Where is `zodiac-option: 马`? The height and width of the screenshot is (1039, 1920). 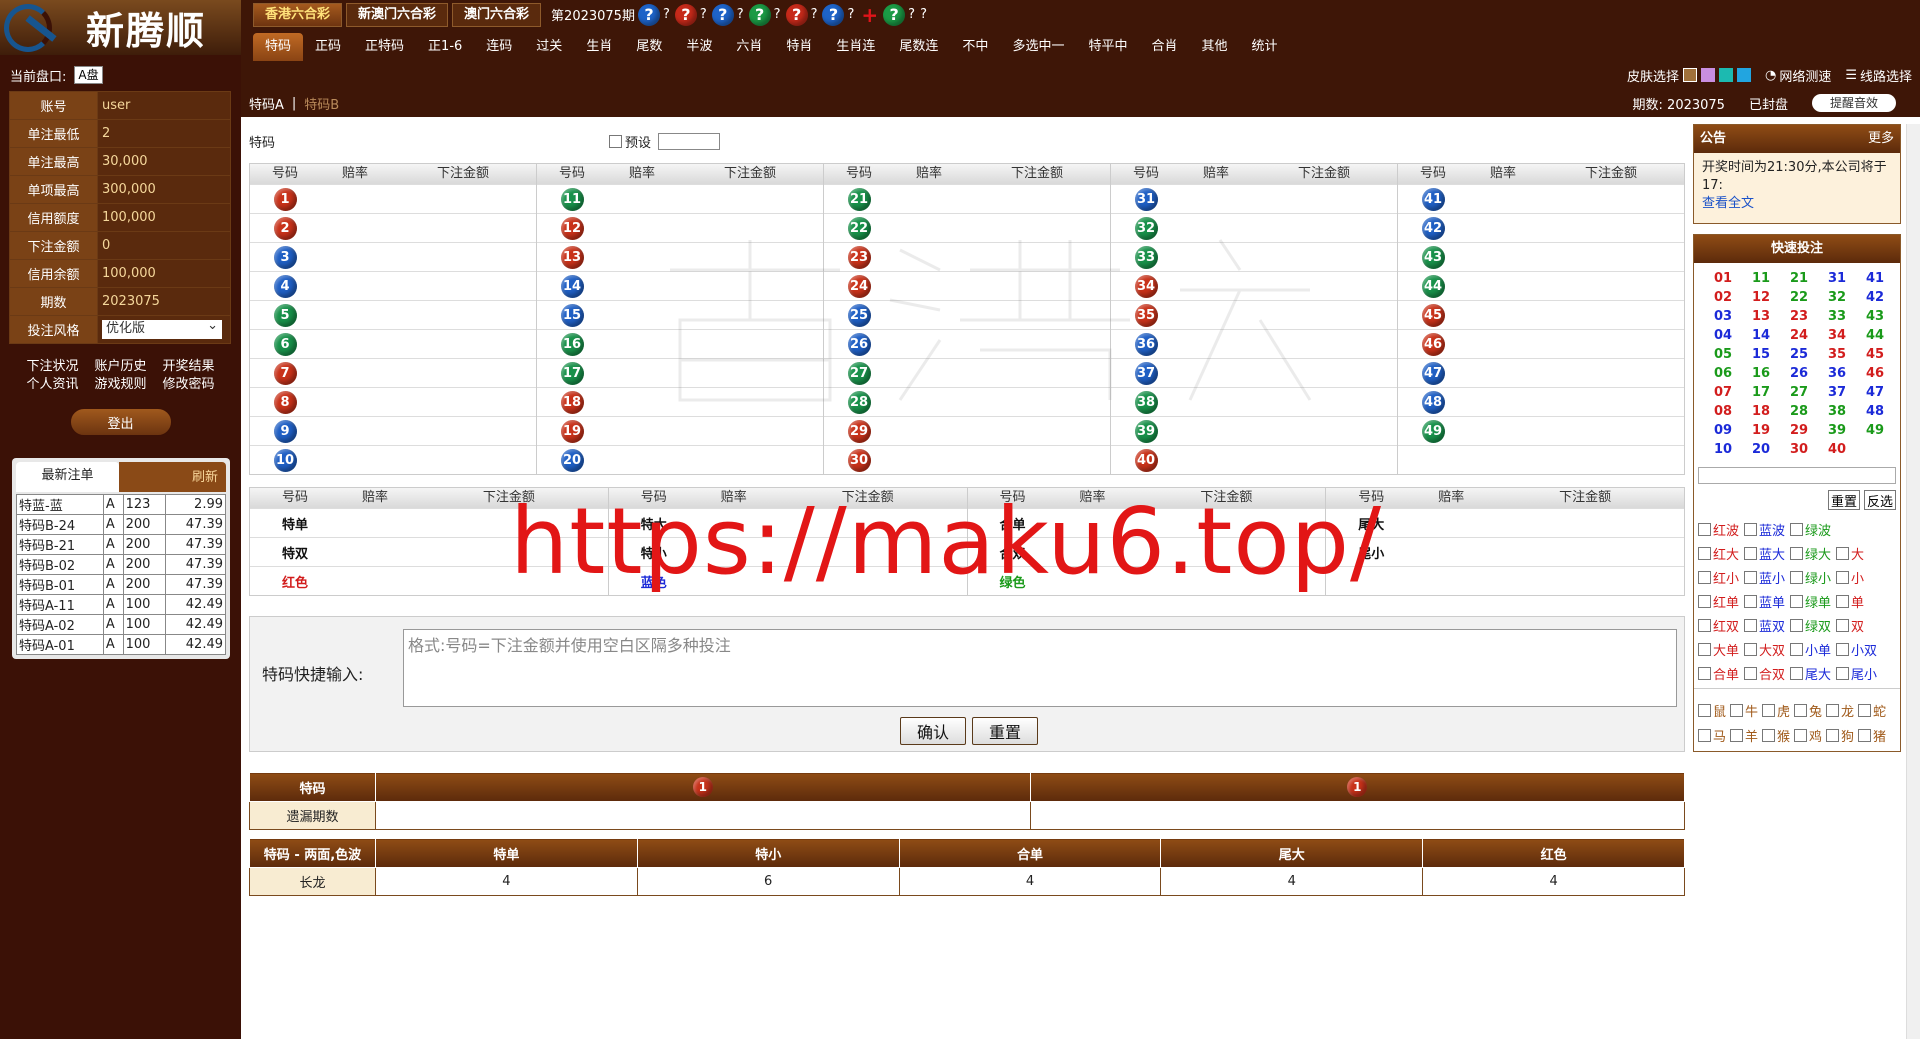 zodiac-option: 马 is located at coordinates (1714, 735).